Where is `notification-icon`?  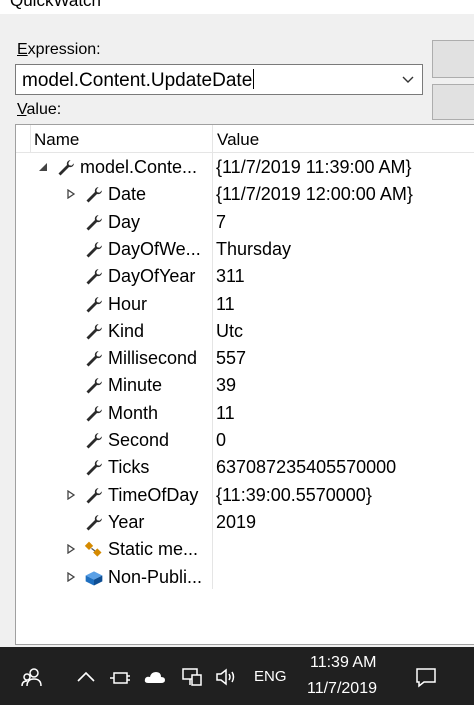
notification-icon is located at coordinates (426, 677).